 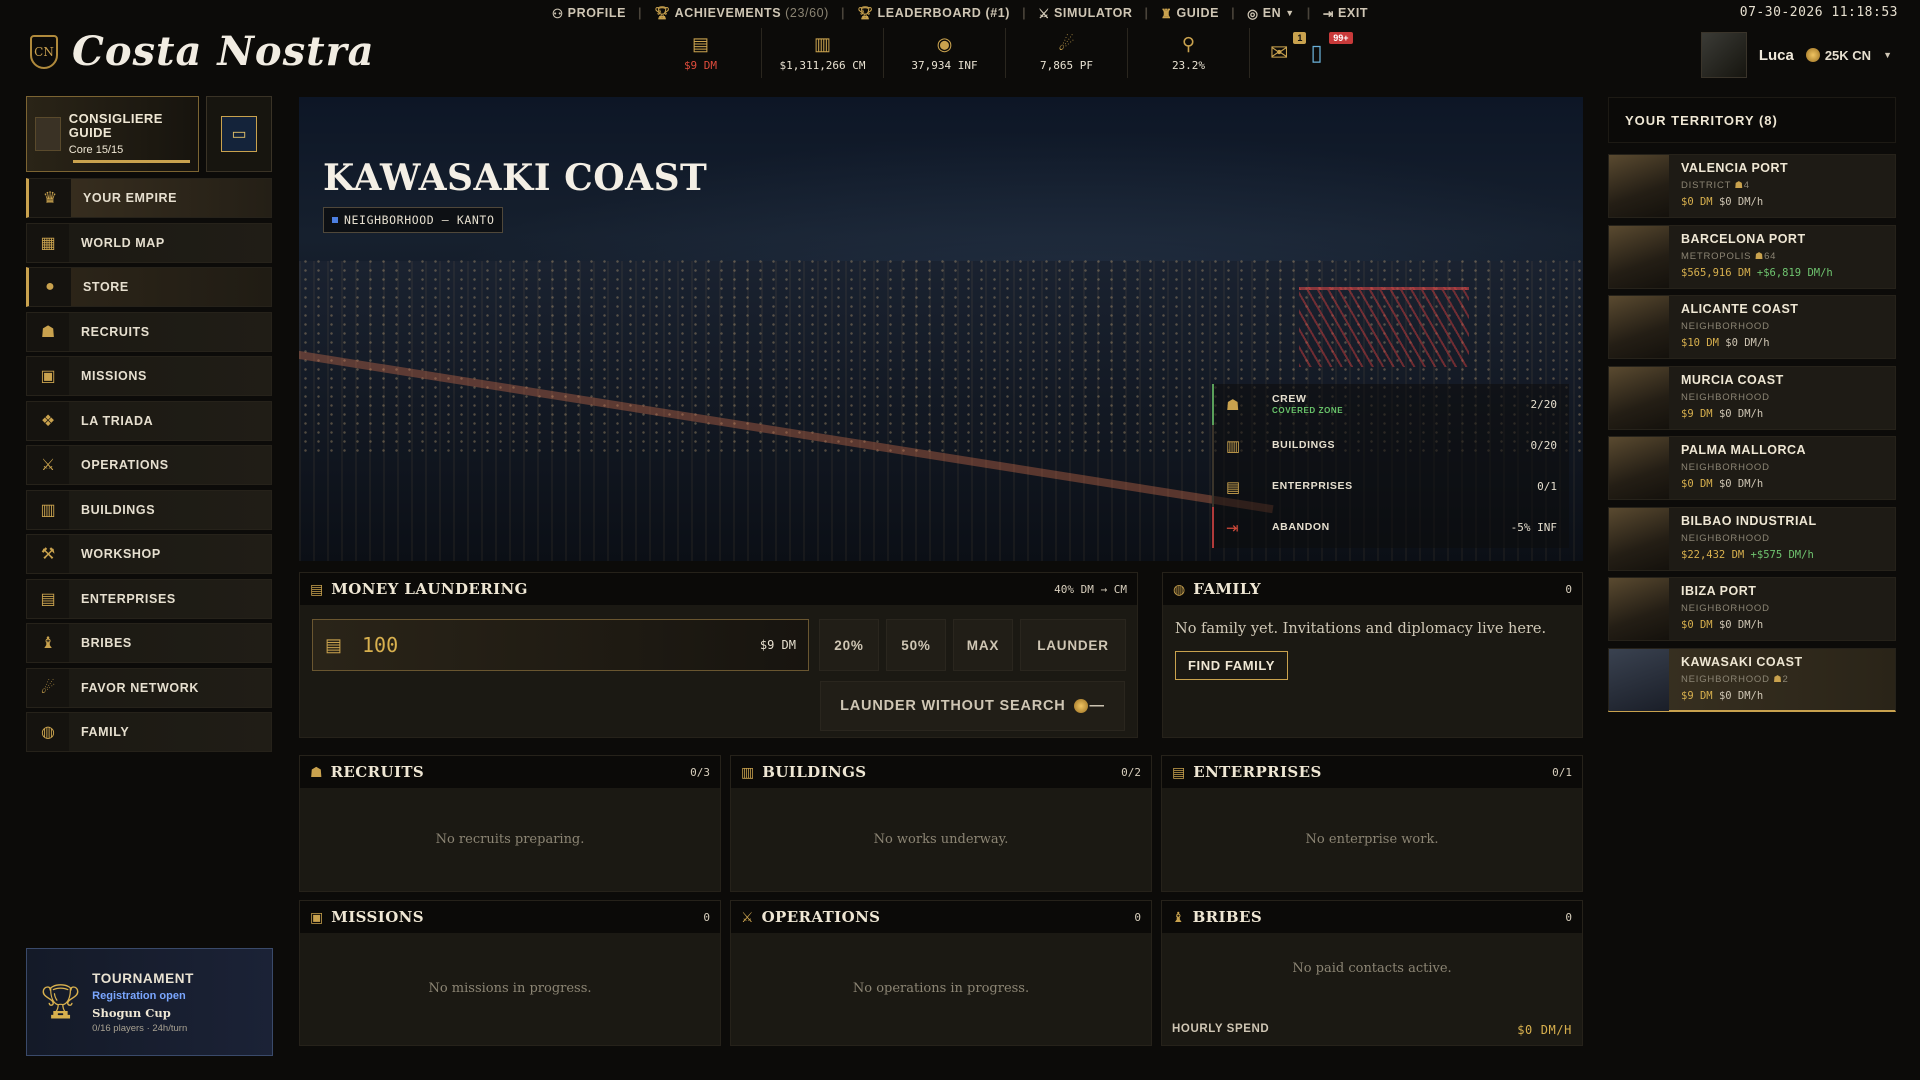 What do you see at coordinates (149, 598) in the screenshot?
I see `sidebar-item-enterprises: ▤ ENTERPRISES` at bounding box center [149, 598].